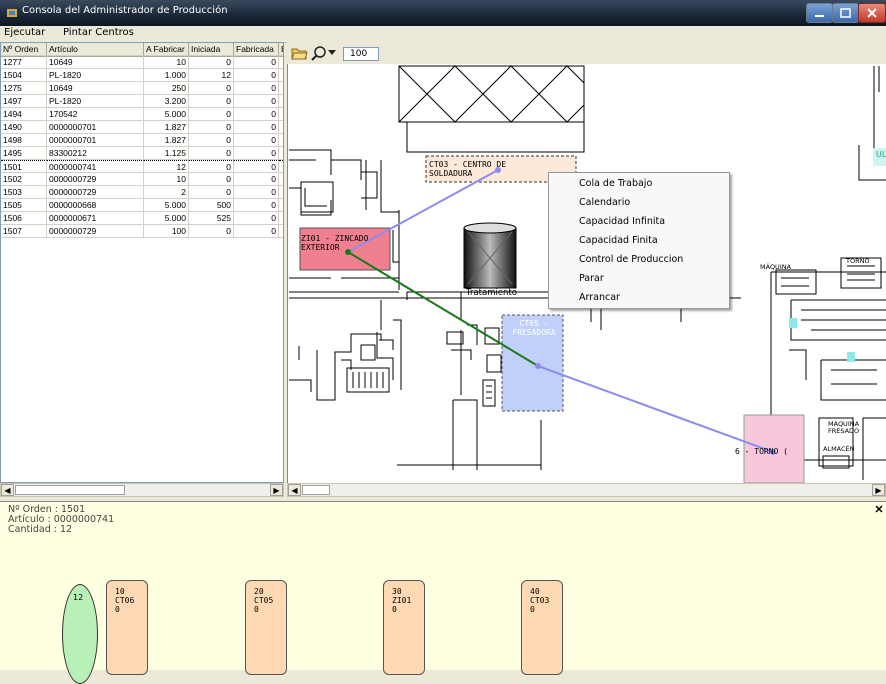  Describe the element at coordinates (95, 218) in the screenshot. I see `table-cell: 0000000671` at that location.